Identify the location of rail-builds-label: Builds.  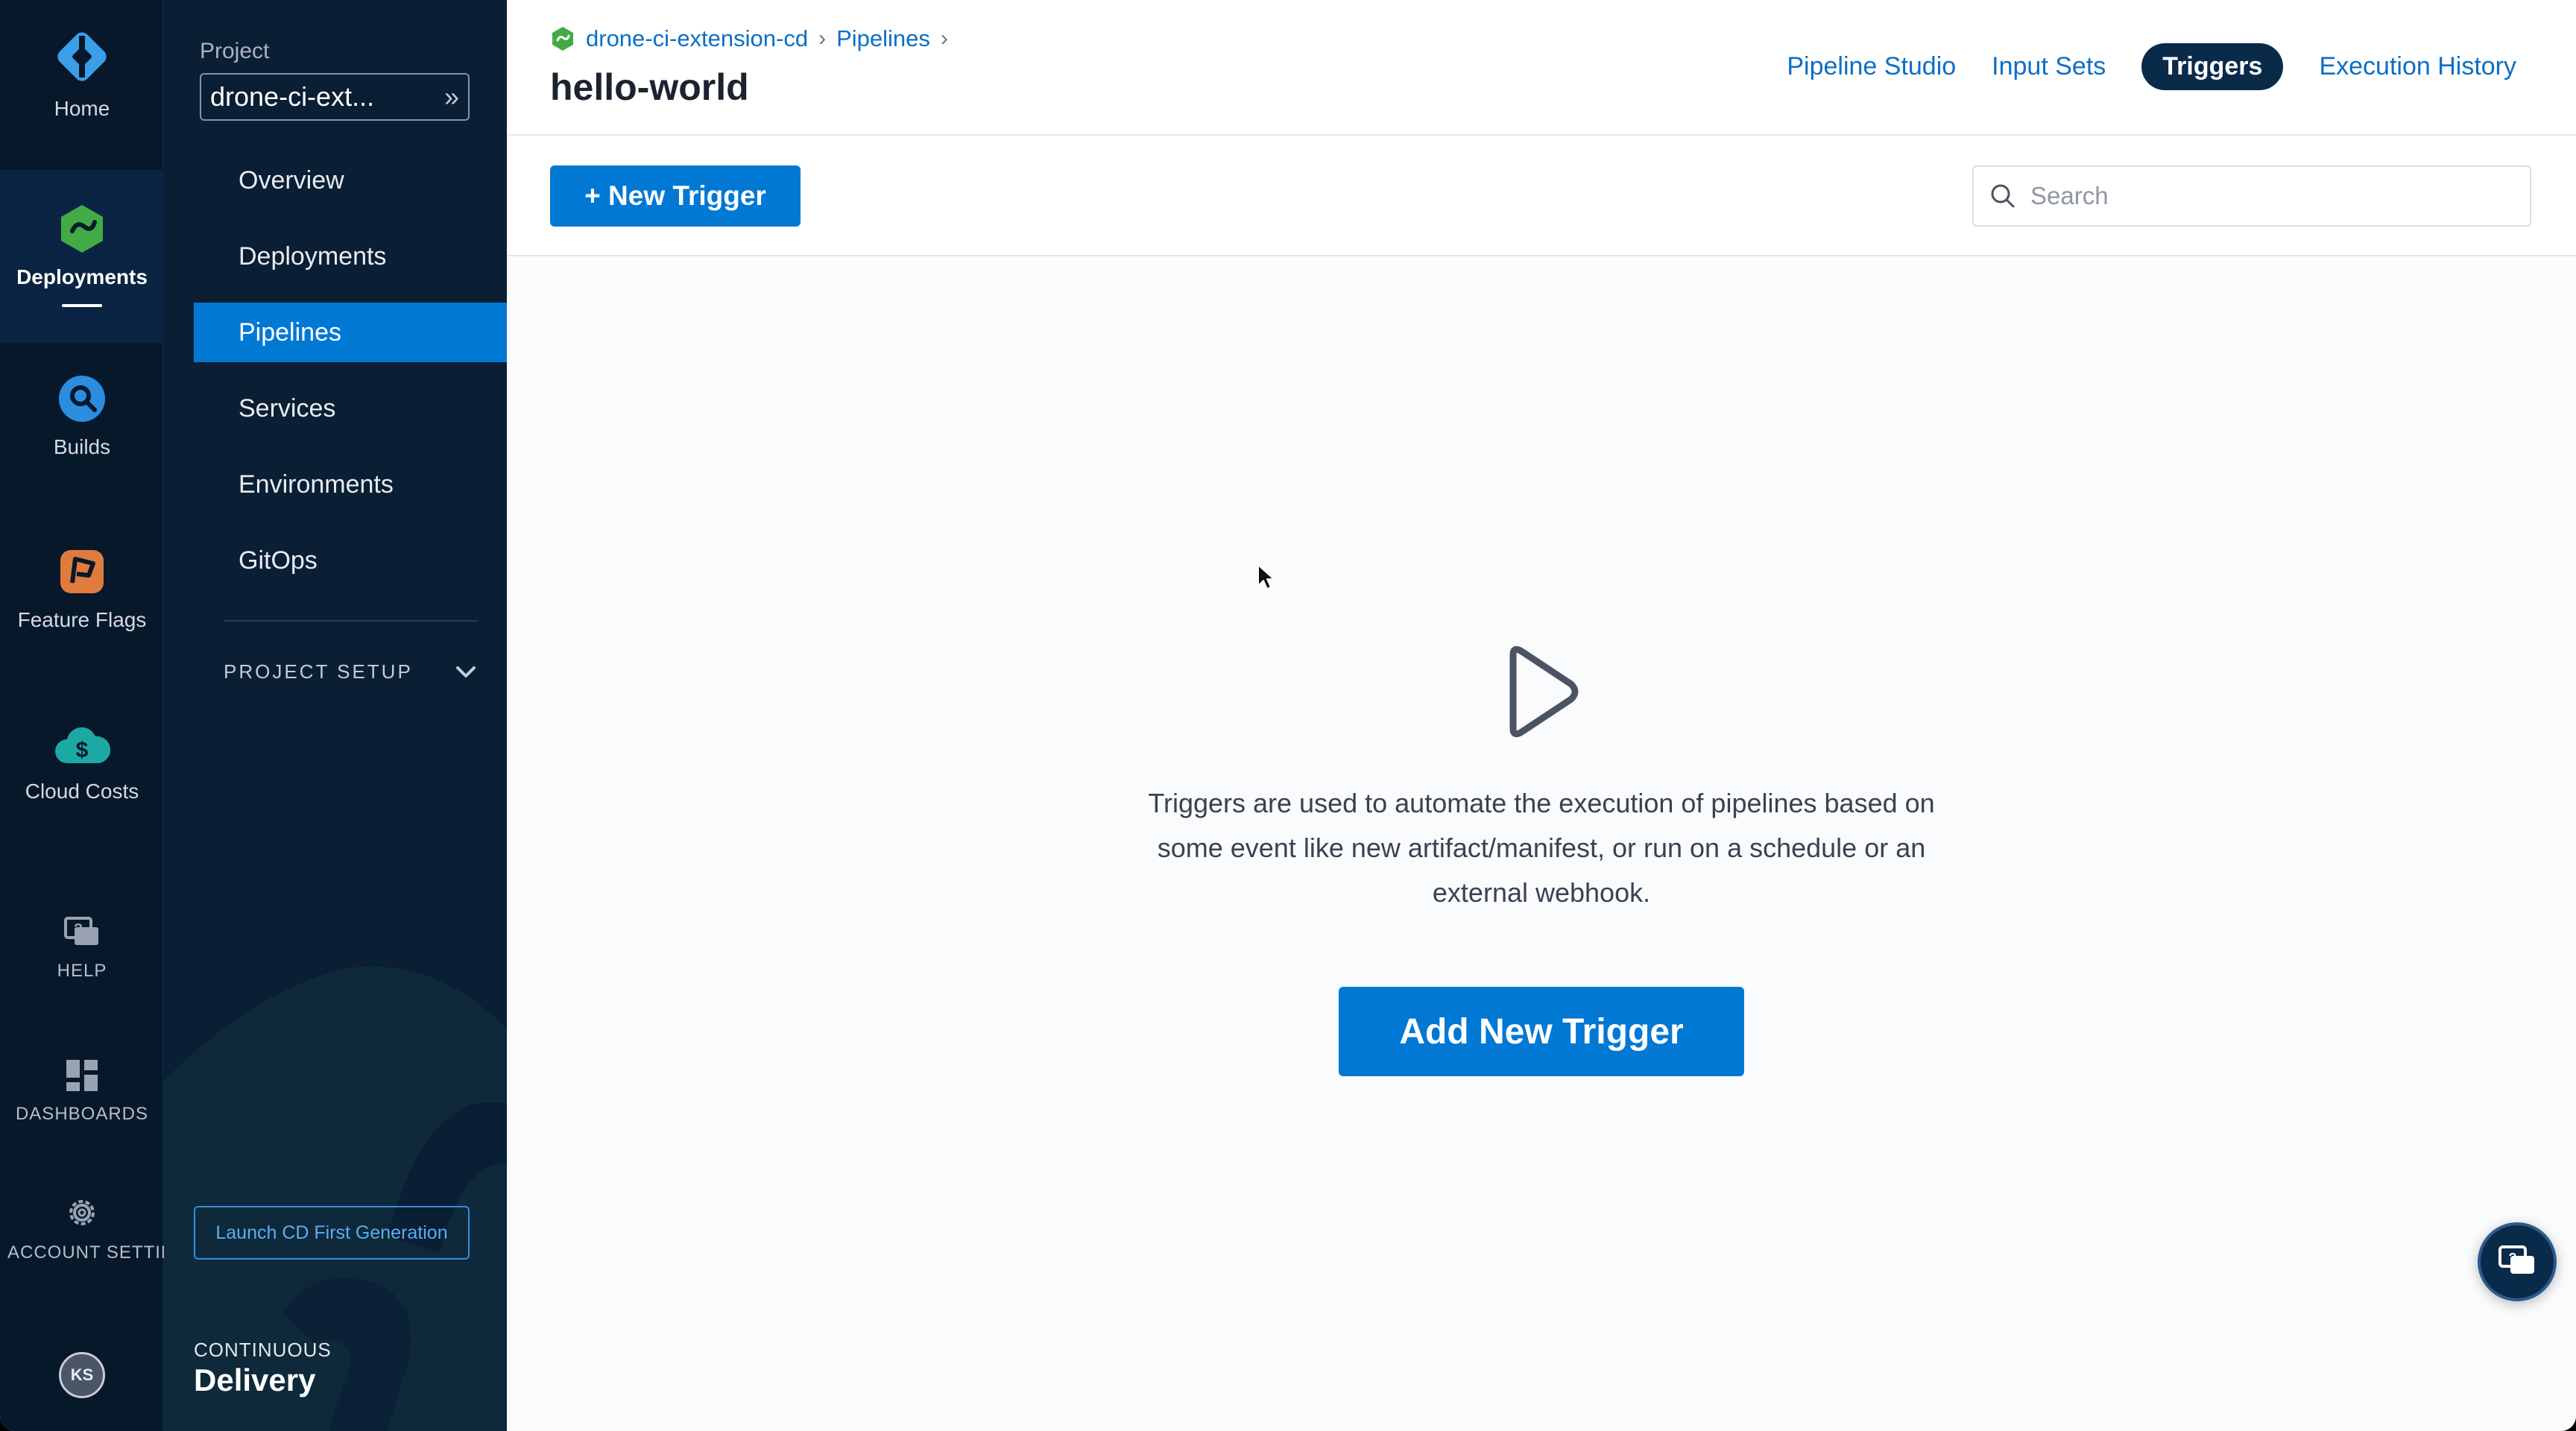
(82, 446).